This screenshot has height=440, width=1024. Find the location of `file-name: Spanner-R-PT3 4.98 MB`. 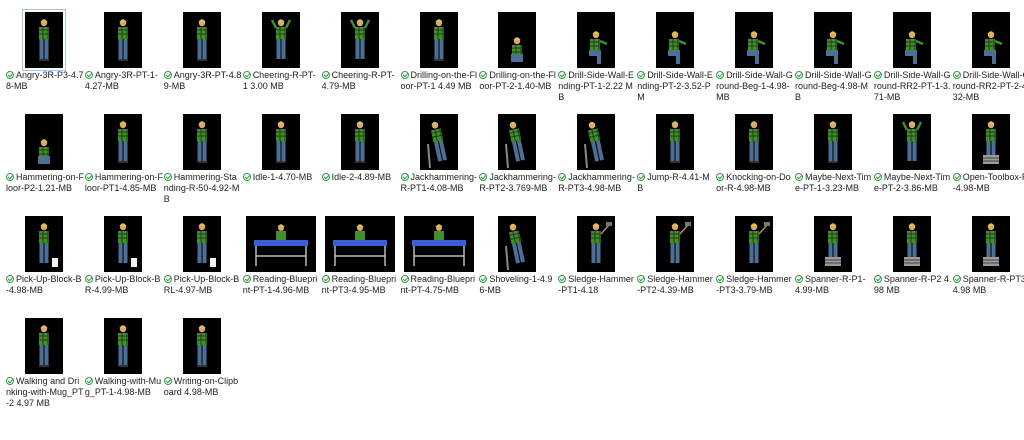

file-name: Spanner-R-PT3 4.98 MB is located at coordinates (988, 284).